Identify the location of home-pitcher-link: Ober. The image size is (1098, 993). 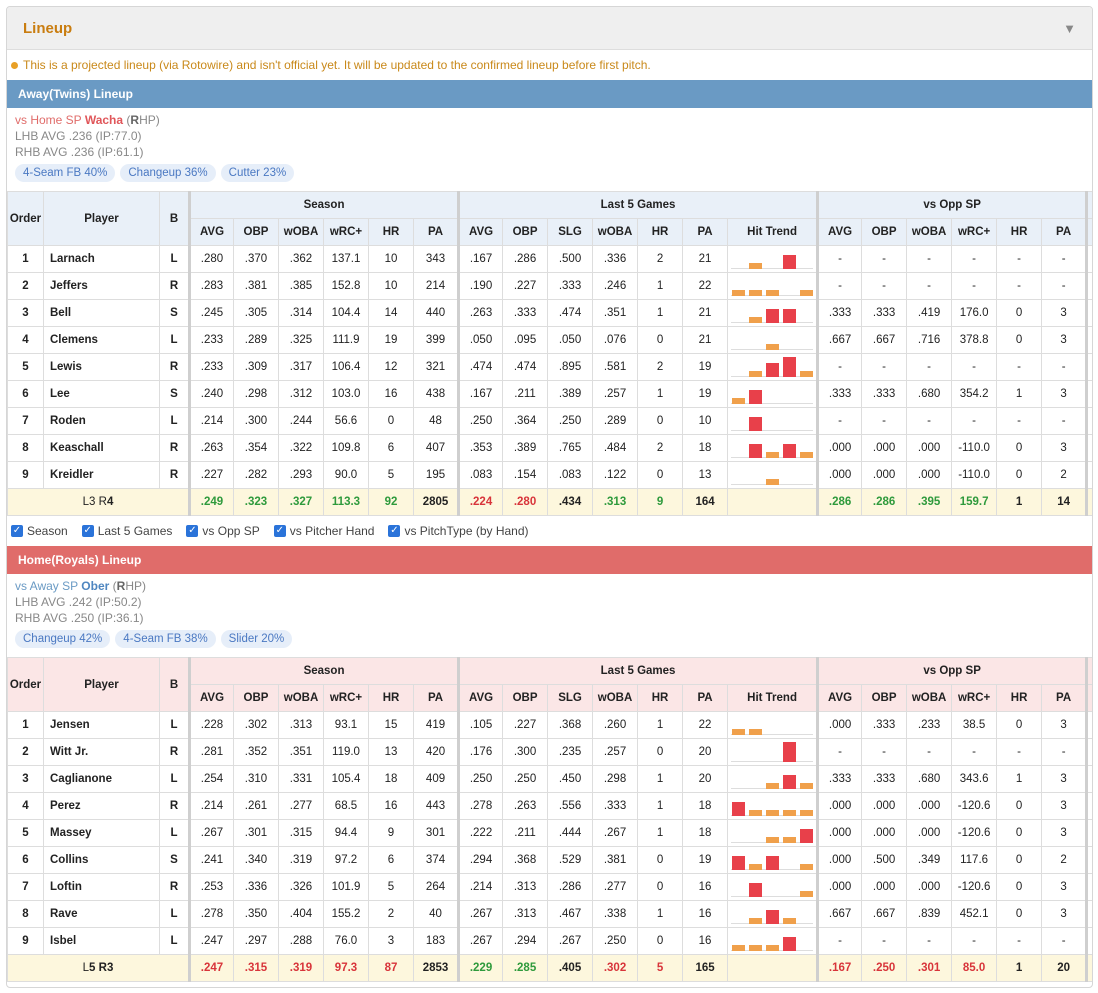
(95, 586).